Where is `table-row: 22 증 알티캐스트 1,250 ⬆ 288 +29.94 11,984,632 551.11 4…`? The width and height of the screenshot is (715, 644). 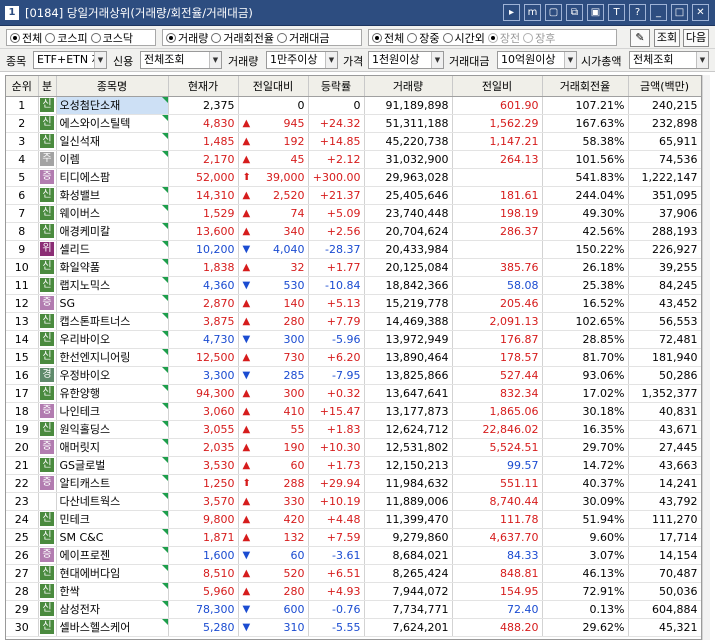 table-row: 22 증 알티캐스트 1,250 ⬆ 288 +29.94 11,984,632 551.11 4… is located at coordinates (353, 483).